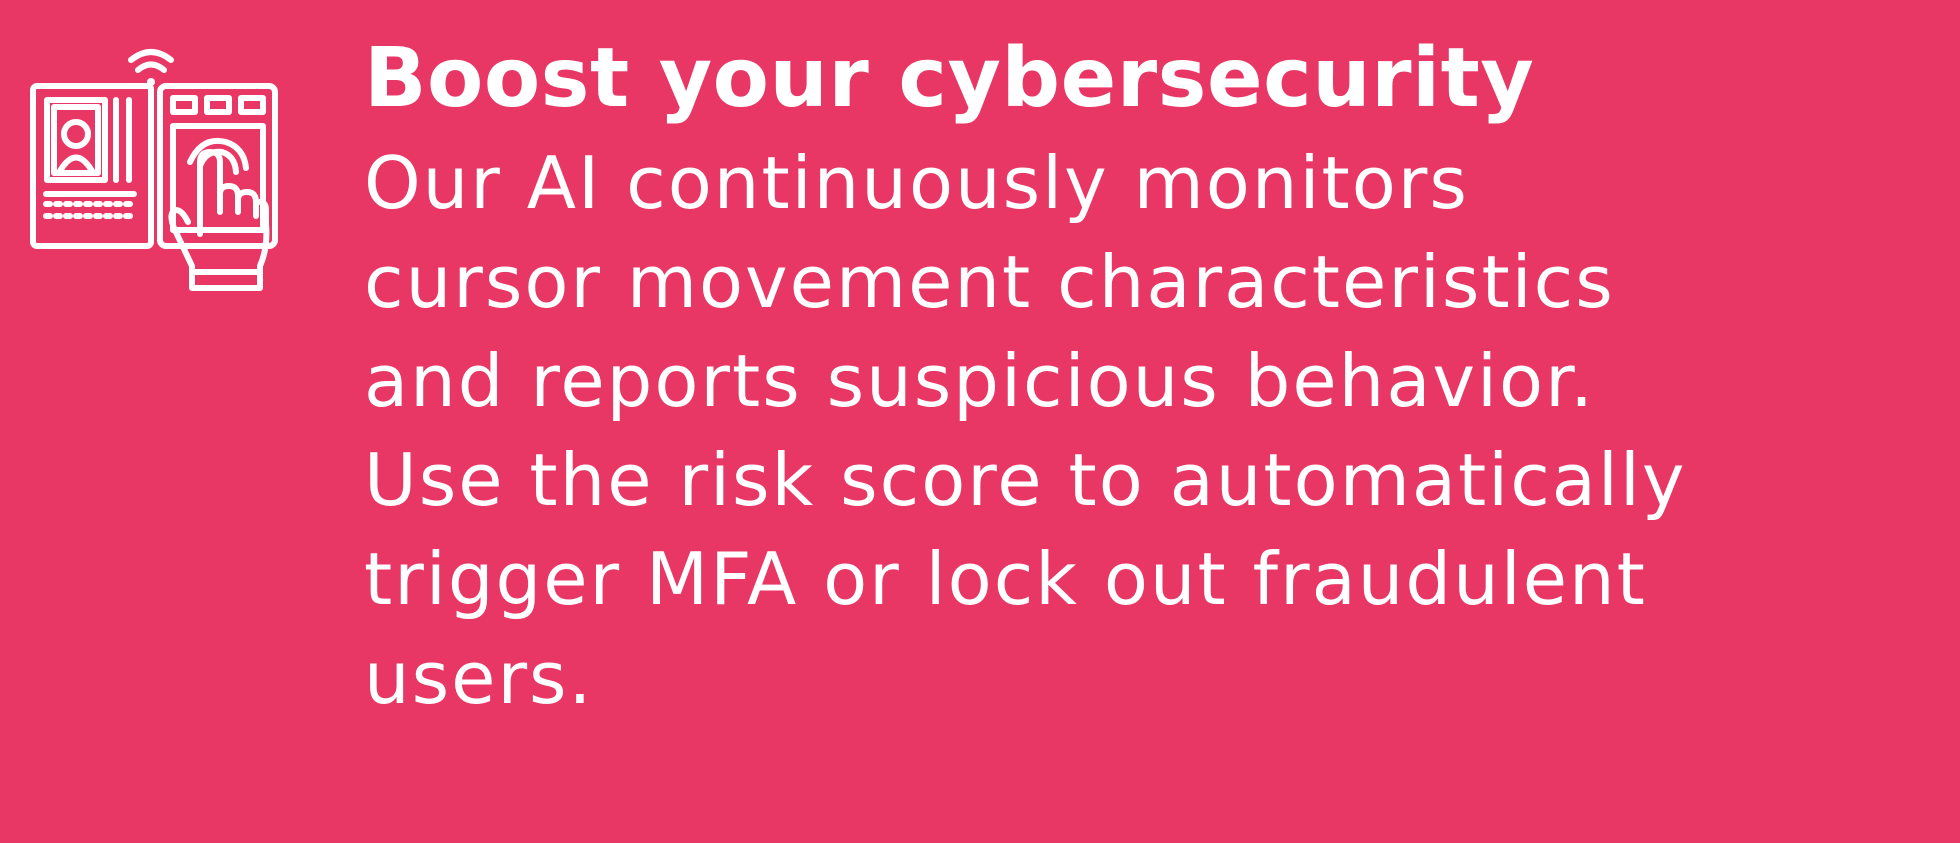 Image resolution: width=1960 pixels, height=843 pixels. What do you see at coordinates (479, 678) in the screenshot?
I see `description-line: users.` at bounding box center [479, 678].